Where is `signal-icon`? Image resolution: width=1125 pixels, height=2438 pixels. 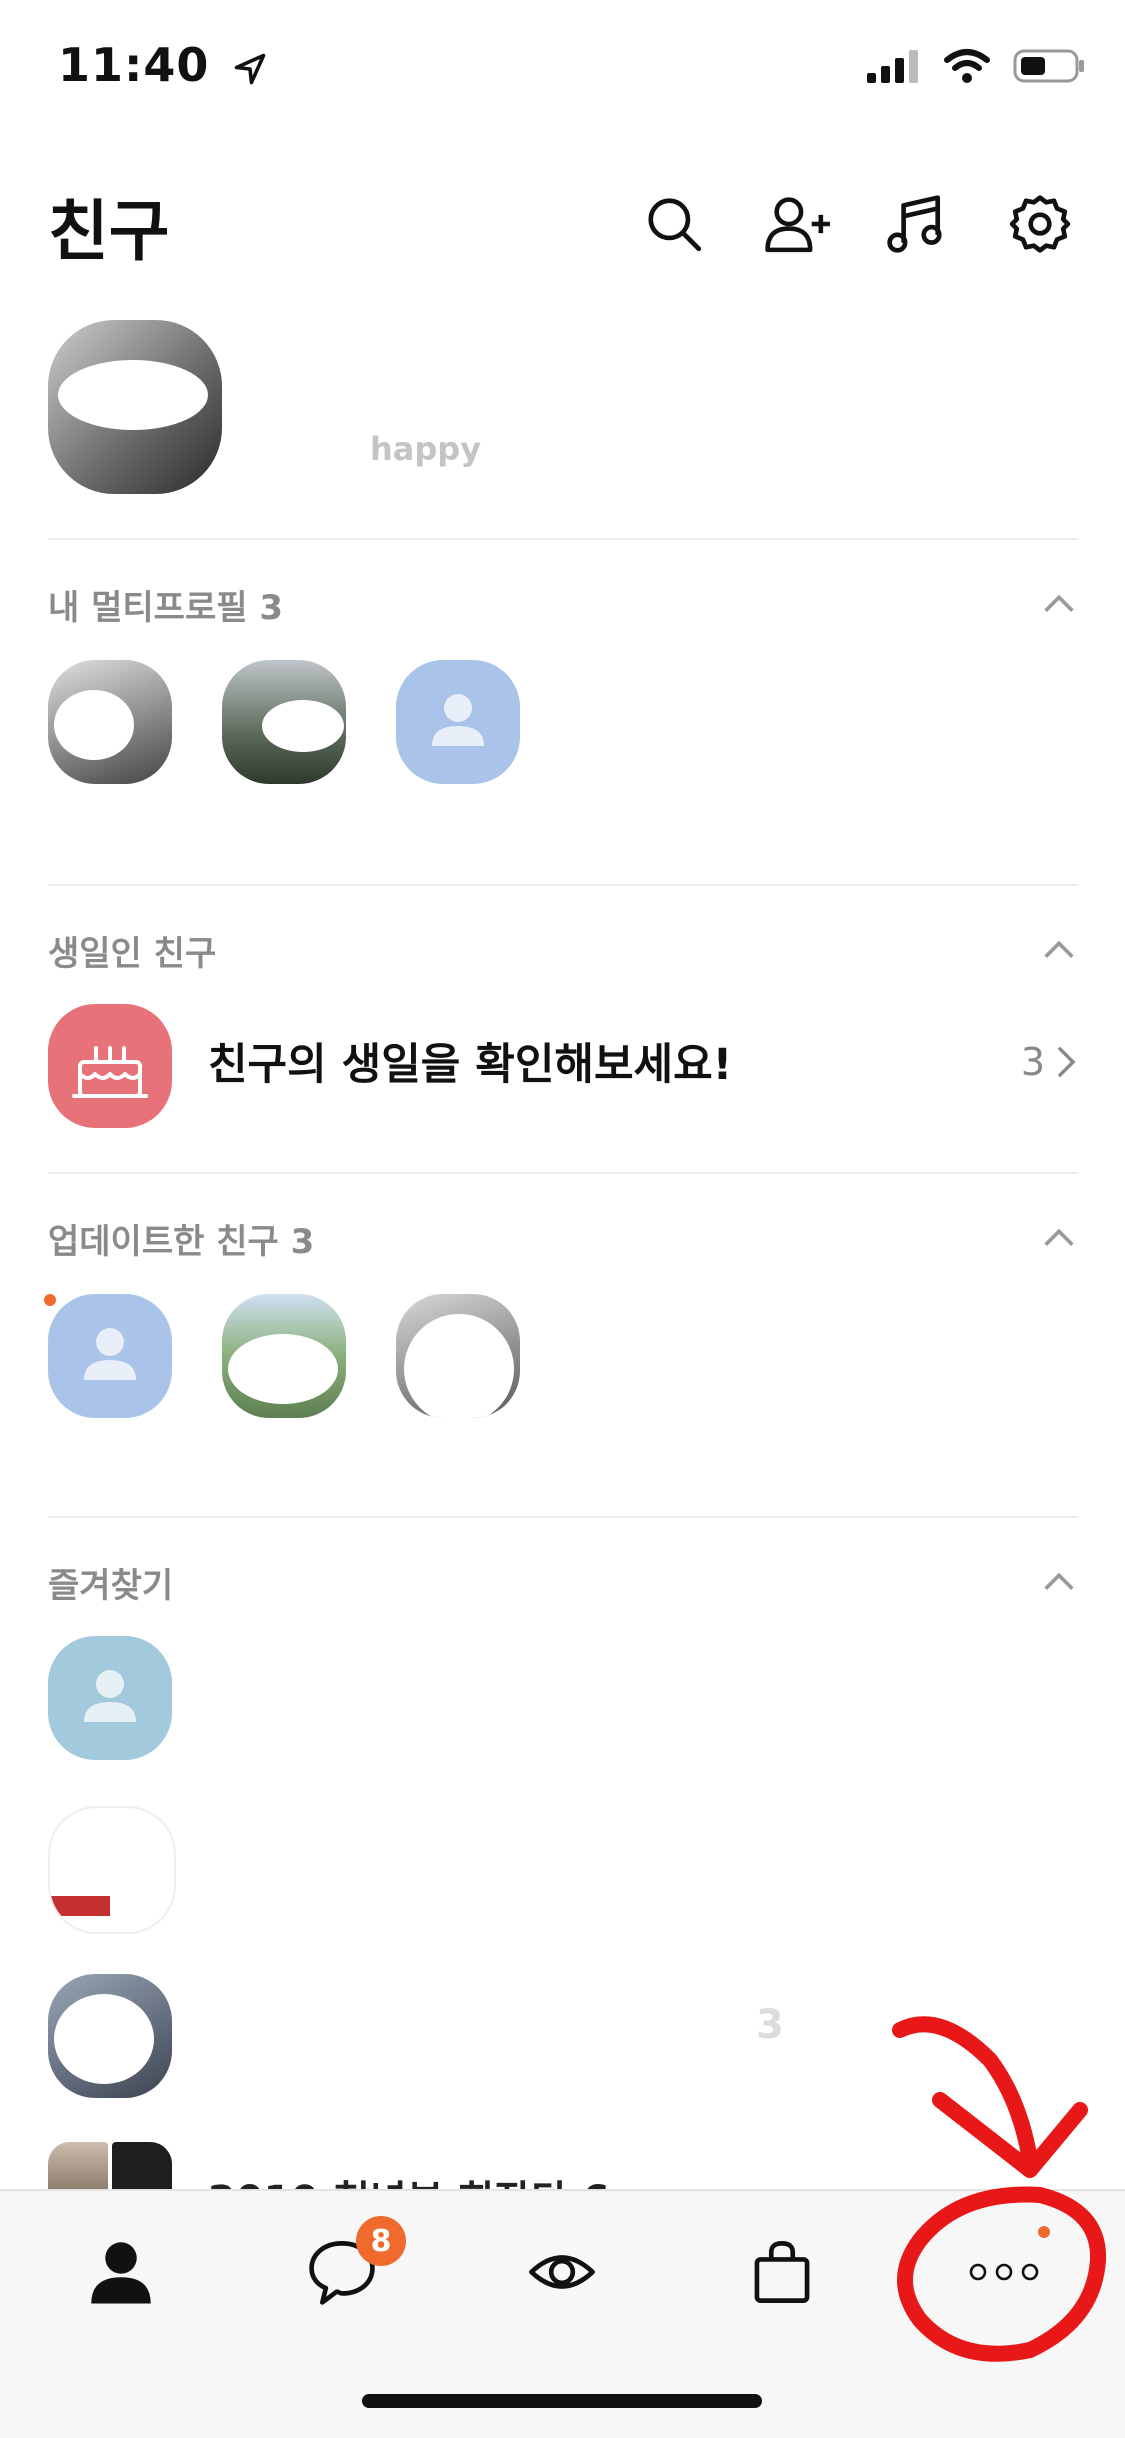 signal-icon is located at coordinates (892, 66).